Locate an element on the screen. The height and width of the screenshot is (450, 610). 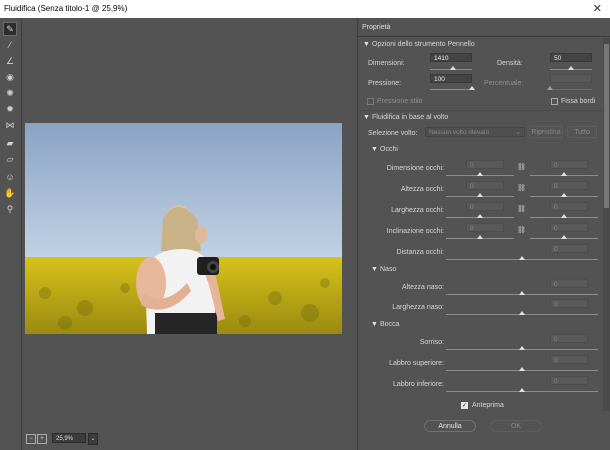
smooth-tool-icon: ∠ is located at coordinates (10, 61).